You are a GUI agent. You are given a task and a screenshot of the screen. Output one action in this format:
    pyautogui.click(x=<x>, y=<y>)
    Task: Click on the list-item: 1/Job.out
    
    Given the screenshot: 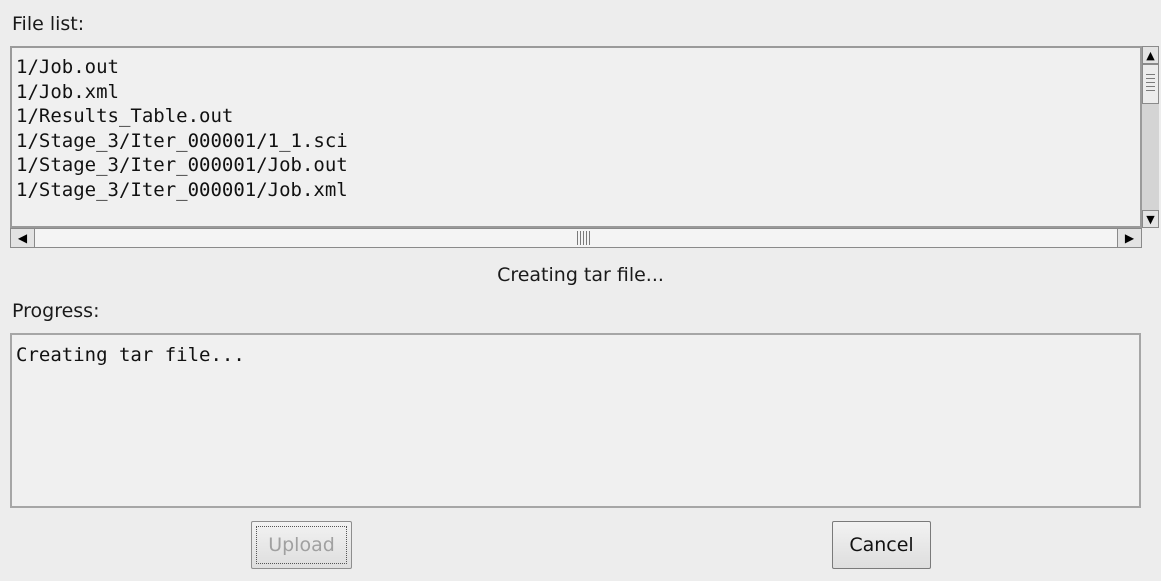 What is the action you would take?
    pyautogui.click(x=576, y=67)
    